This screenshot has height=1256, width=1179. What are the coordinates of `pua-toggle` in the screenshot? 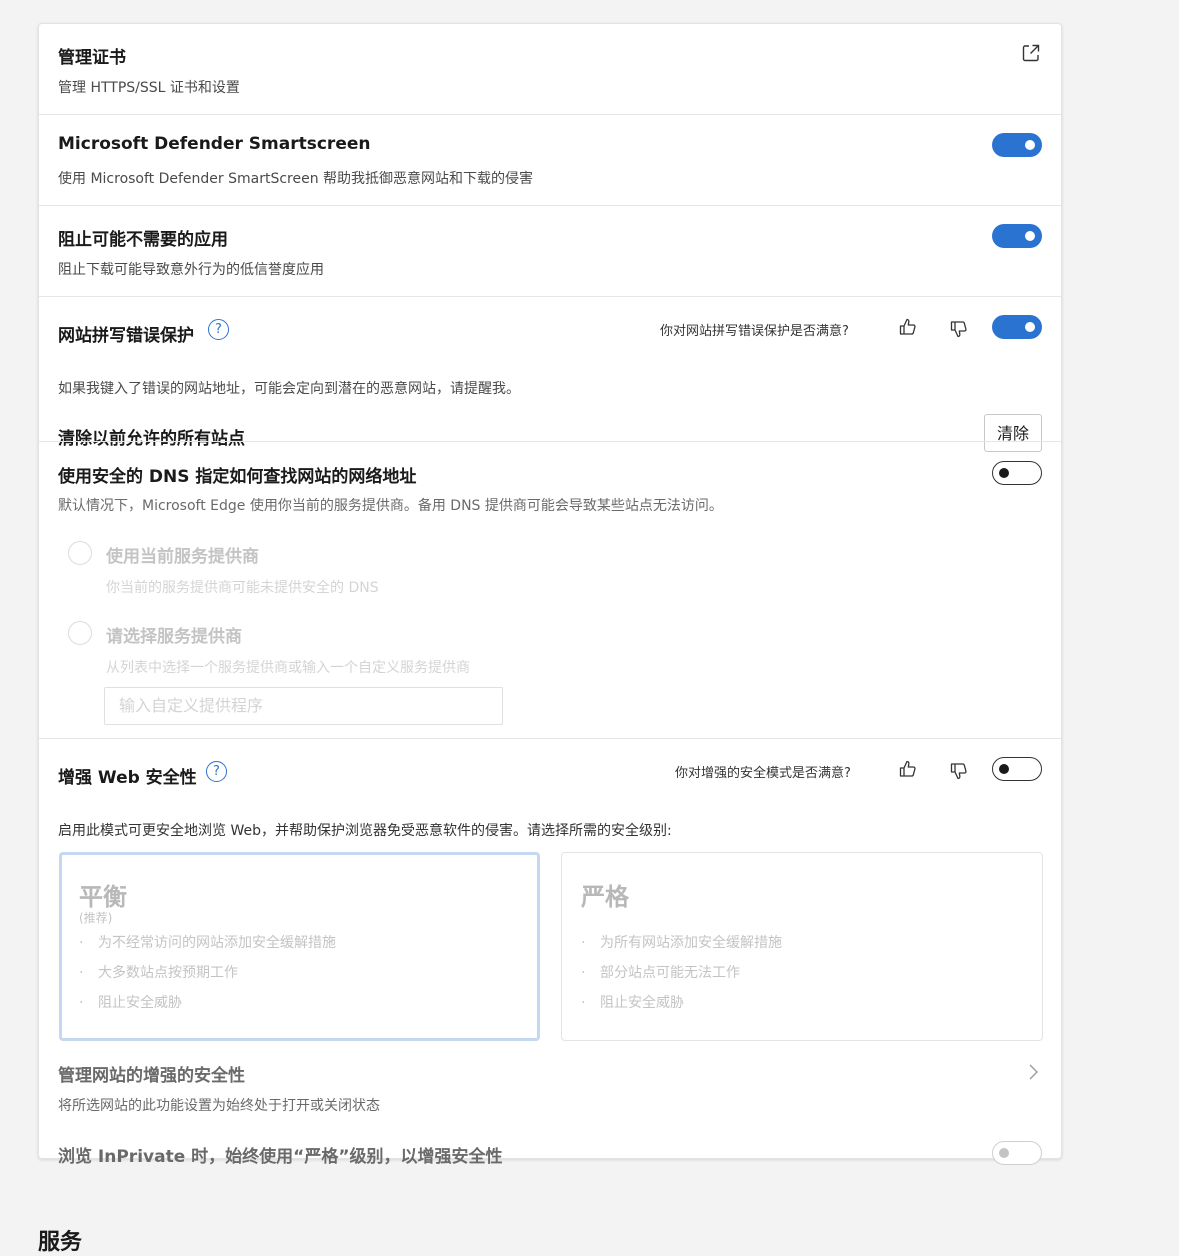 It's located at (1017, 236).